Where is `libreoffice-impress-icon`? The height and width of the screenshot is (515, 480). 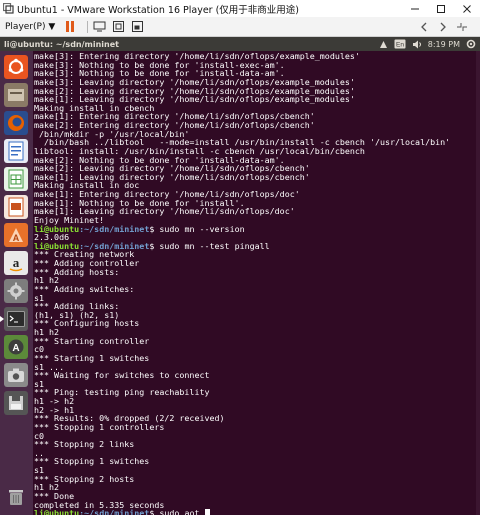 libreoffice-impress-icon is located at coordinates (16, 207).